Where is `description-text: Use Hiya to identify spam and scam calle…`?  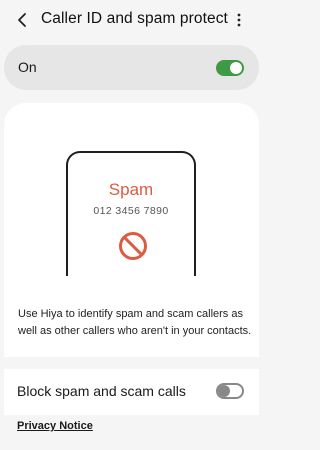 description-text: Use Hiya to identify spam and scam calle… is located at coordinates (135, 322).